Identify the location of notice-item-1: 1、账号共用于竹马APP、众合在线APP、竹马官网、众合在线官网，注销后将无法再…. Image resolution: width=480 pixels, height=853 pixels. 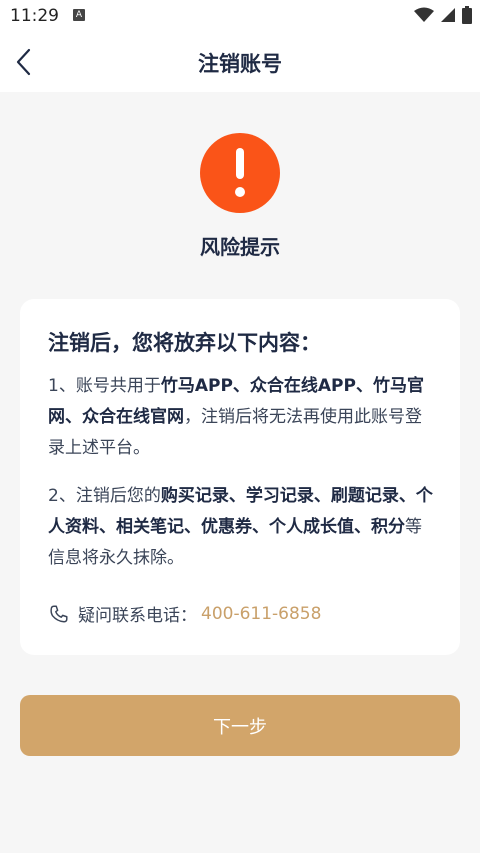
(243, 417).